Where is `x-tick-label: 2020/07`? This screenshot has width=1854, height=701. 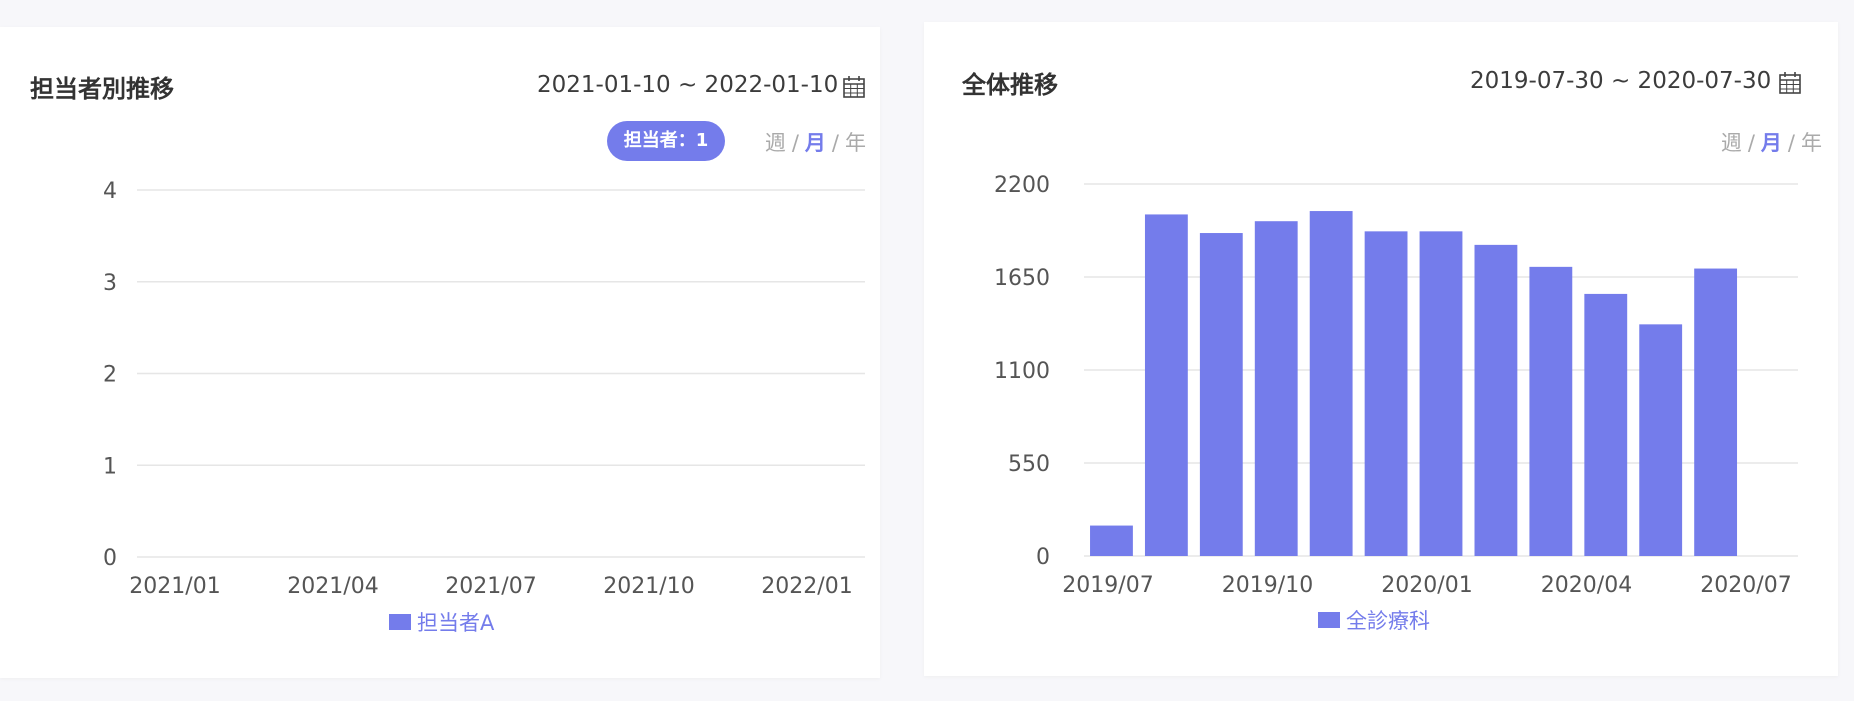
x-tick-label: 2020/07 is located at coordinates (1745, 585).